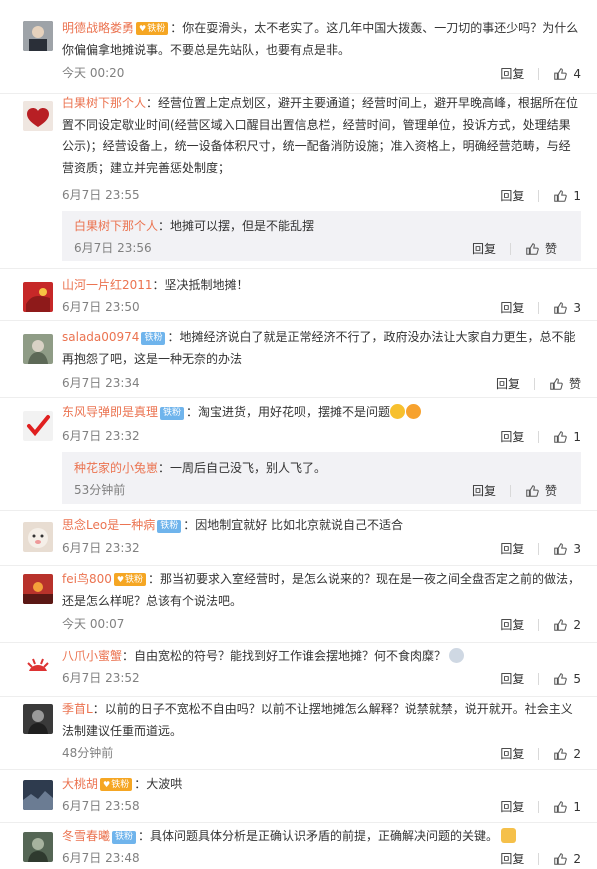 This screenshot has width=597, height=869. What do you see at coordinates (80, 784) in the screenshot?
I see `comment-username: 大桃胡` at bounding box center [80, 784].